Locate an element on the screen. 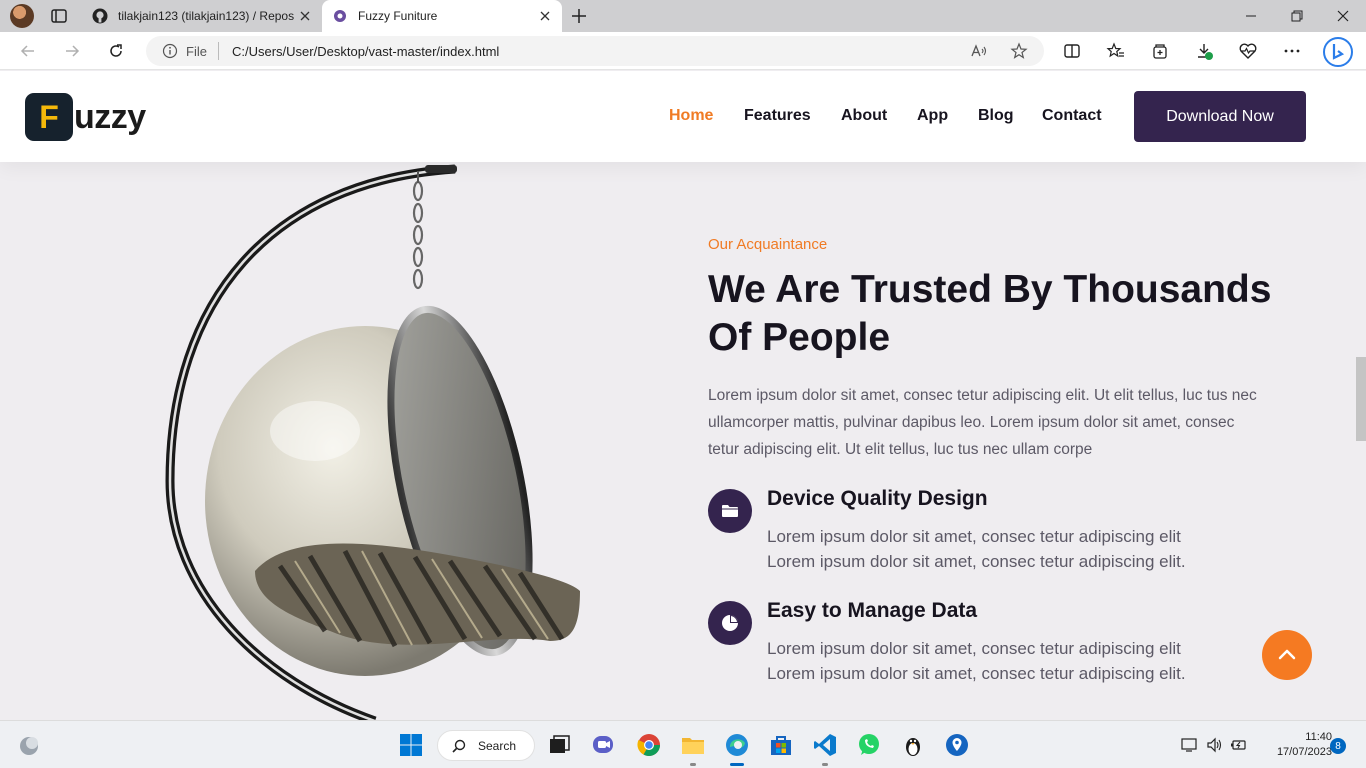  github-icon is located at coordinates (100, 16).